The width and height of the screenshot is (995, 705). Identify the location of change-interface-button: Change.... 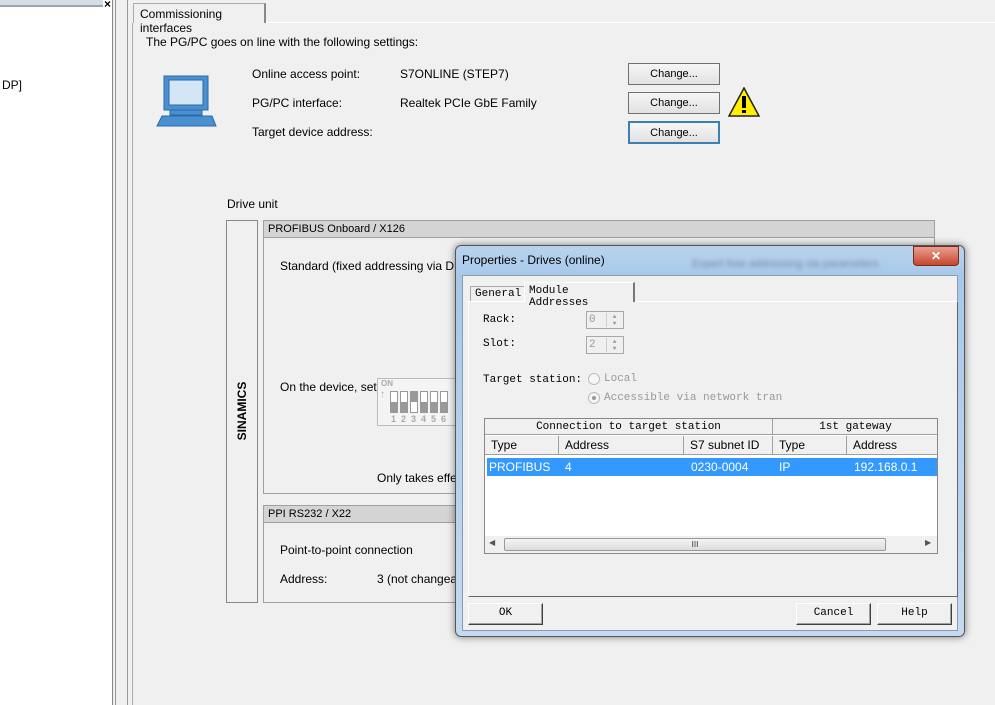
(674, 103).